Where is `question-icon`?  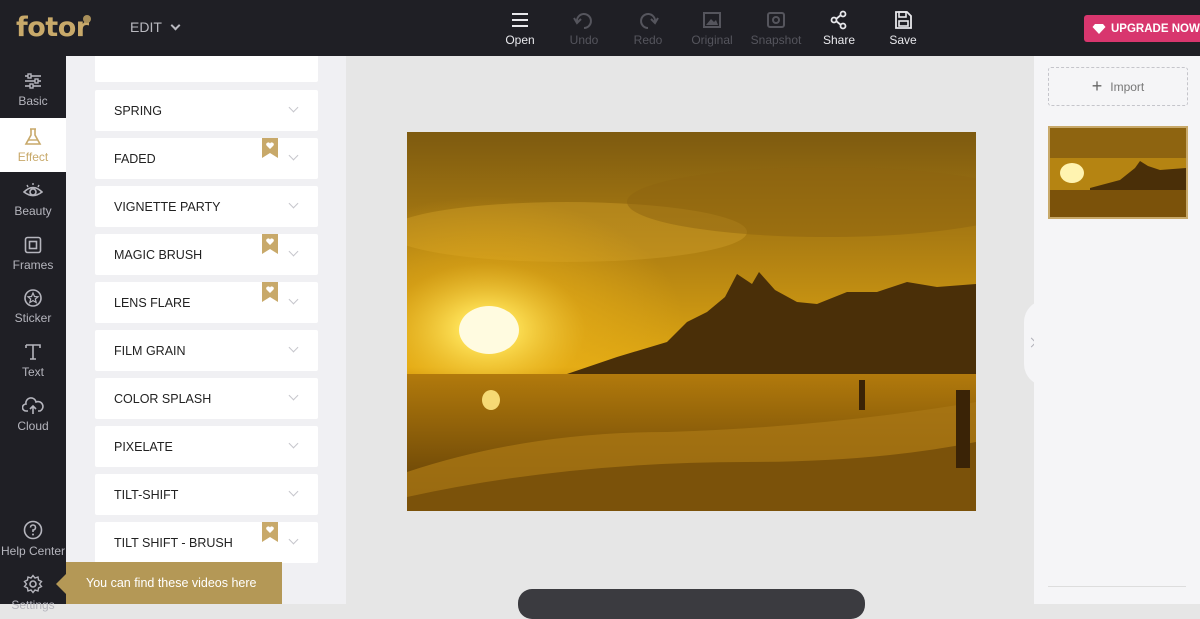 question-icon is located at coordinates (33, 530).